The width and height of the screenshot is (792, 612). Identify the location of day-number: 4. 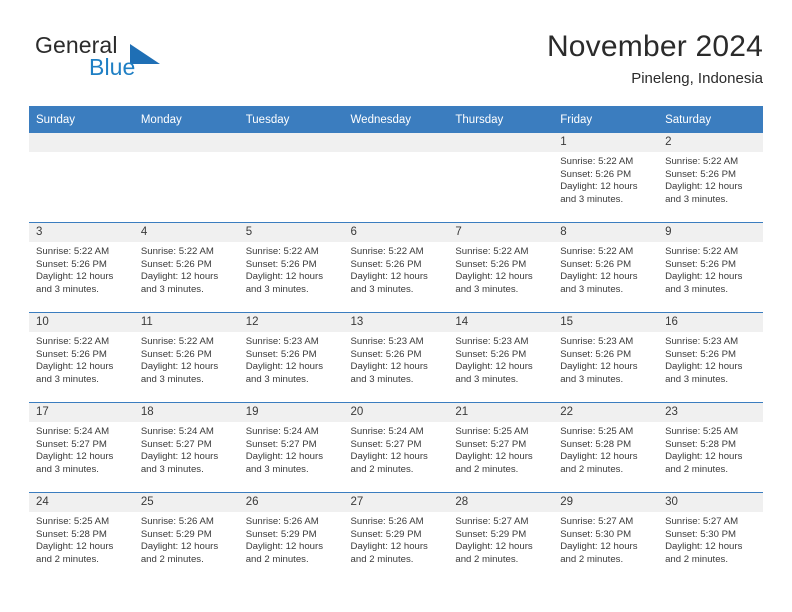
(186, 232).